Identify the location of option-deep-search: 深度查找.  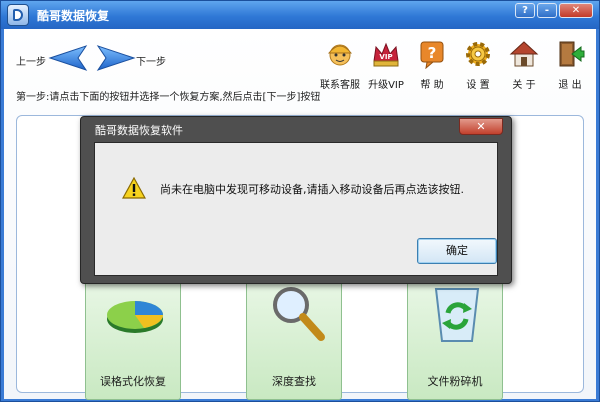
(294, 338).